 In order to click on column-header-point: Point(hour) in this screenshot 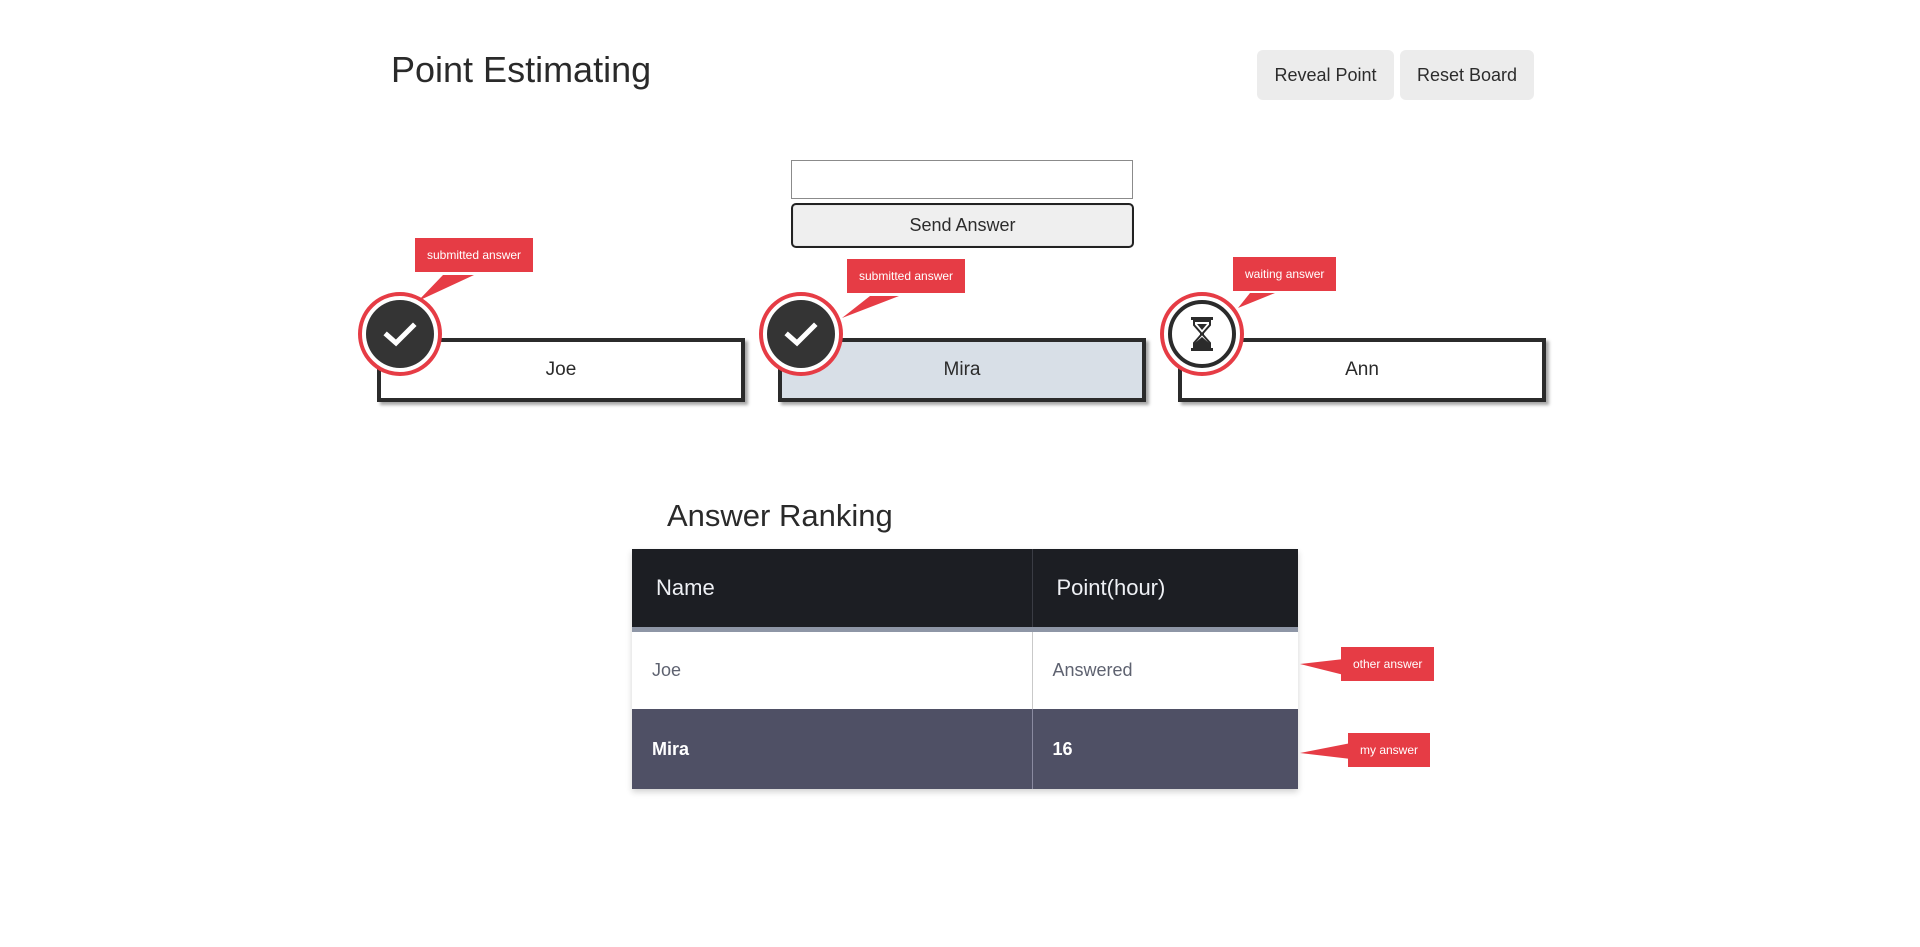, I will do `click(1164, 590)`.